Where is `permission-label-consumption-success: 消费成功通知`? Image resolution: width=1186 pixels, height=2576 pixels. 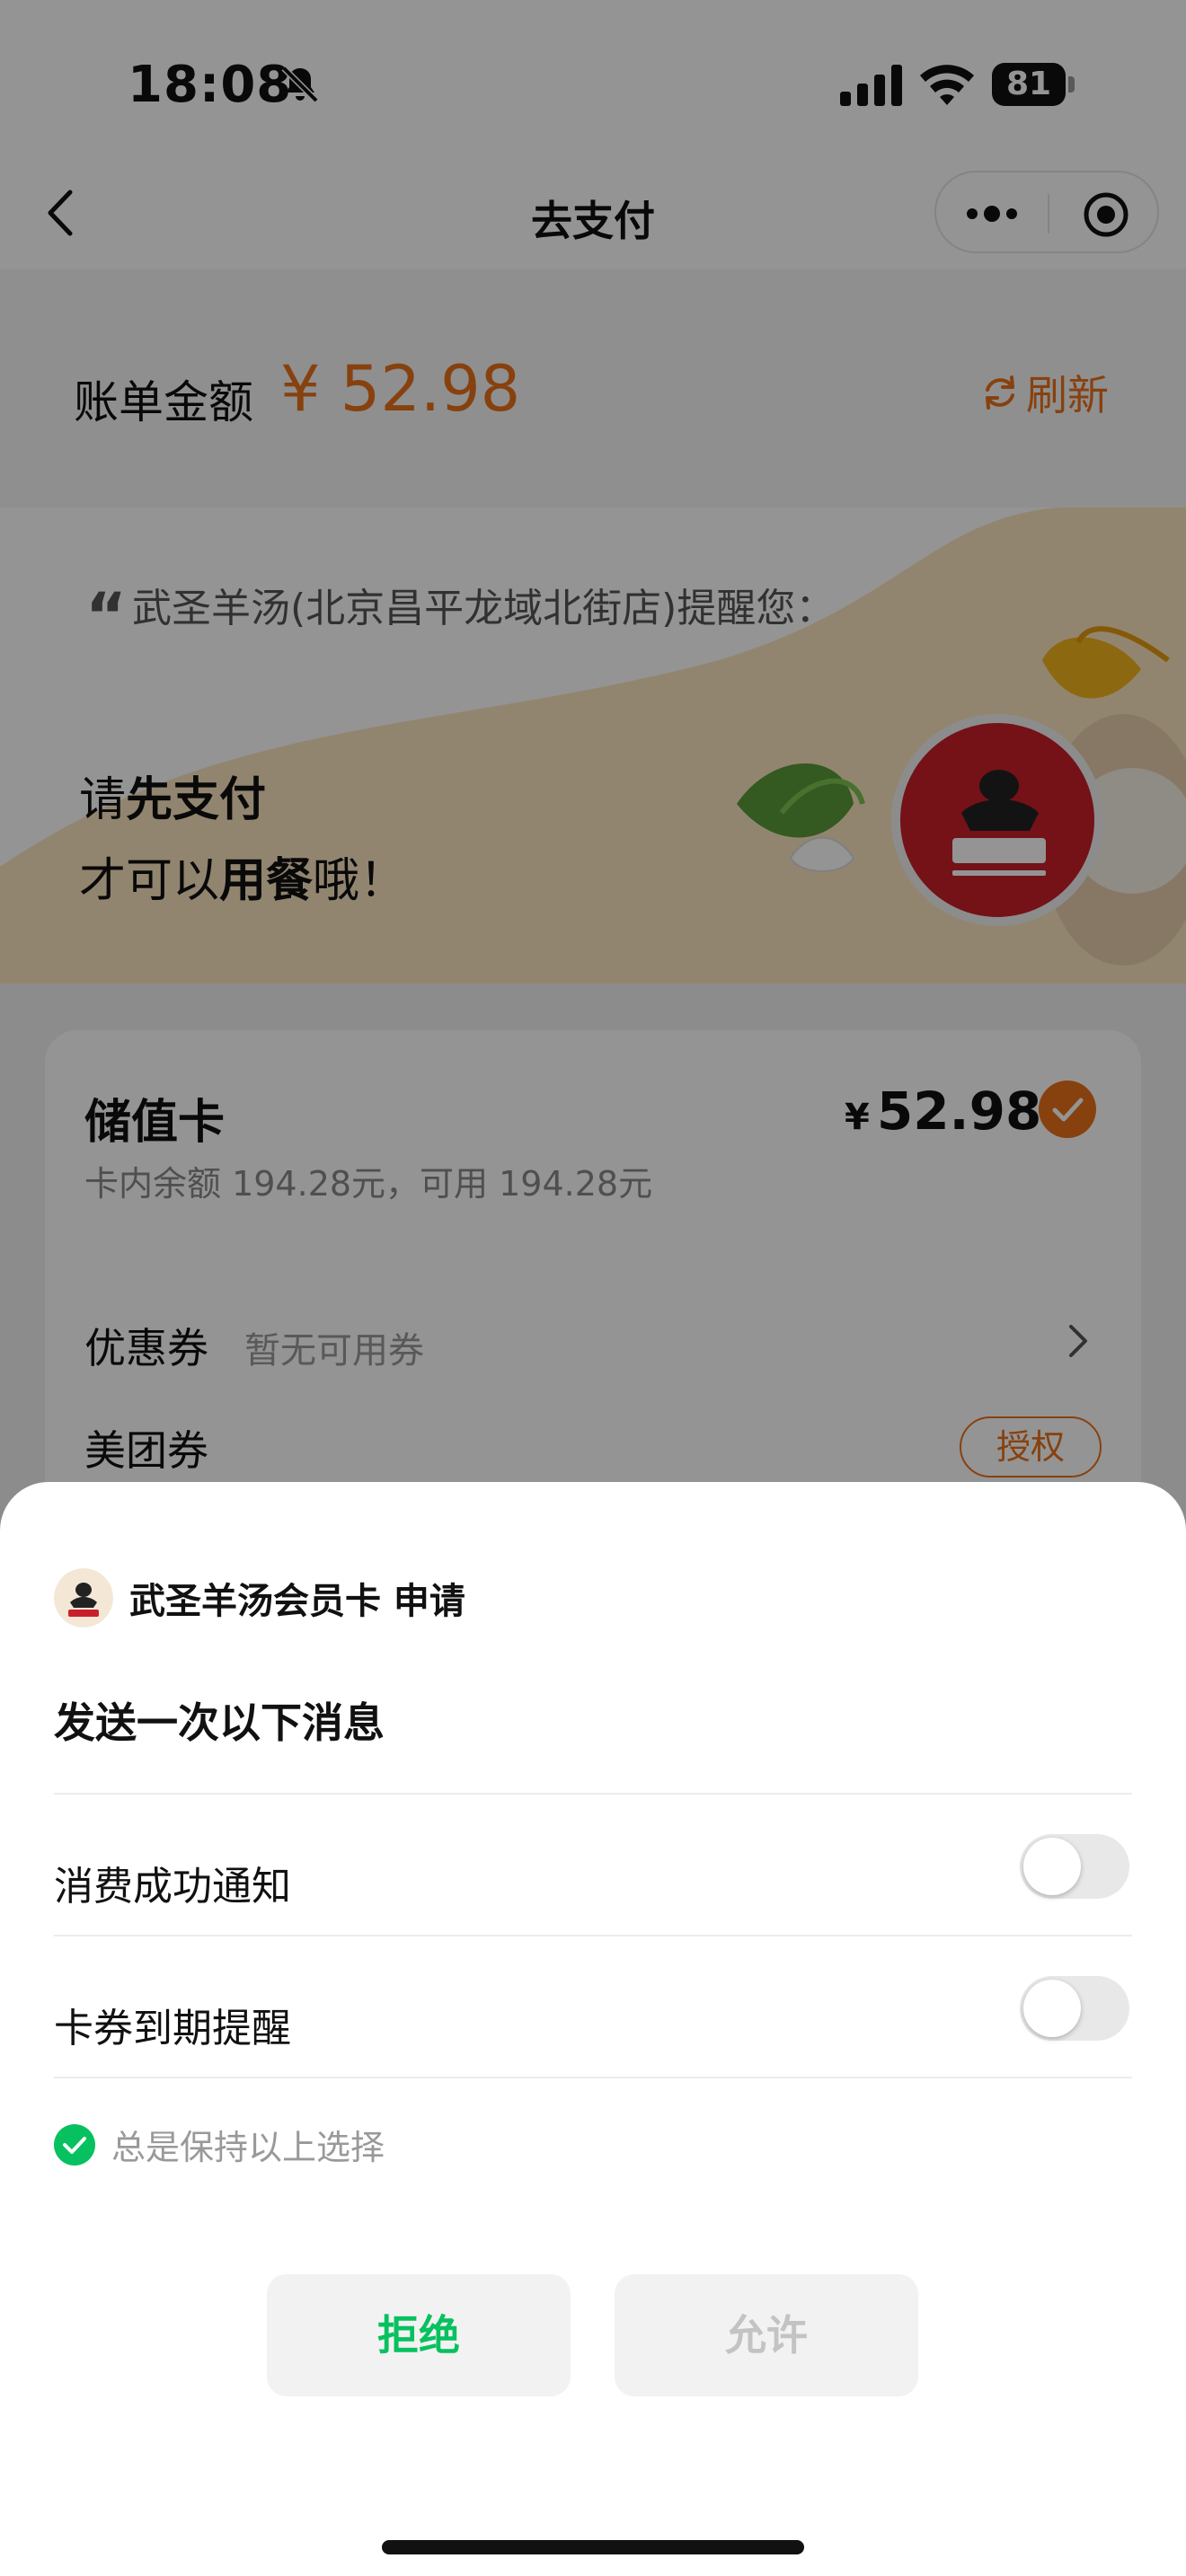 permission-label-consumption-success: 消费成功通知 is located at coordinates (172, 1887).